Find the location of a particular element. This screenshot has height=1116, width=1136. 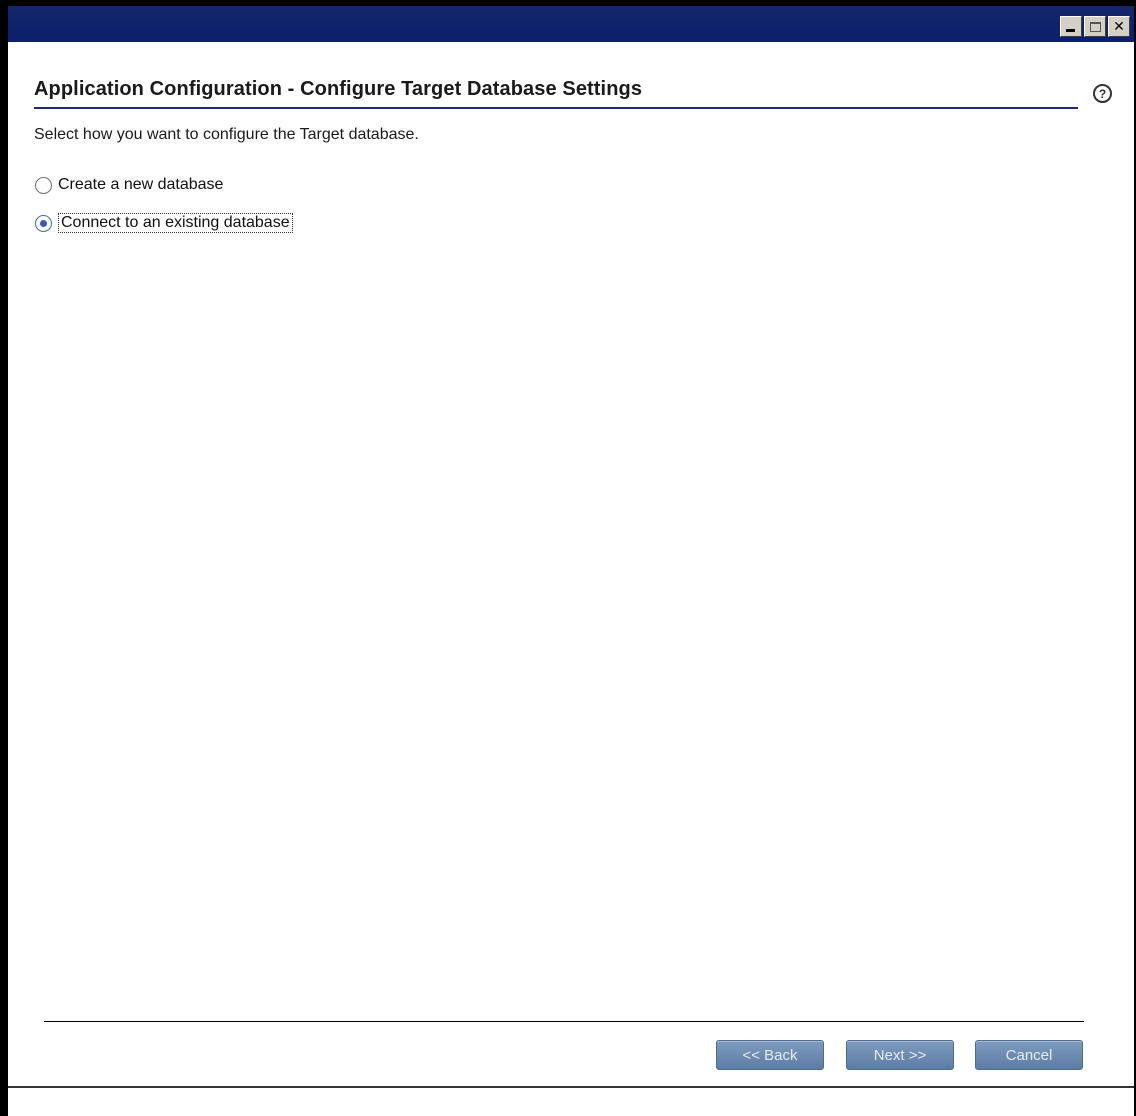

status-bar-divider is located at coordinates (572, 1087).